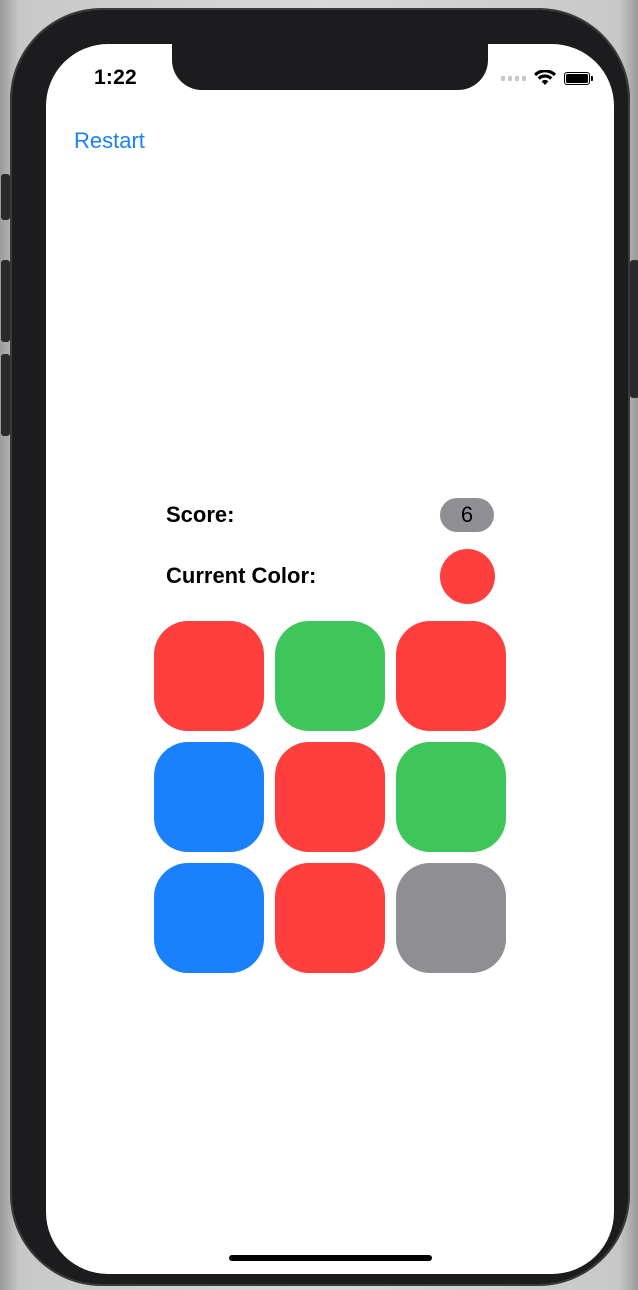 The height and width of the screenshot is (1290, 638). Describe the element at coordinates (109, 141) in the screenshot. I see `restart-button: Restart` at that location.